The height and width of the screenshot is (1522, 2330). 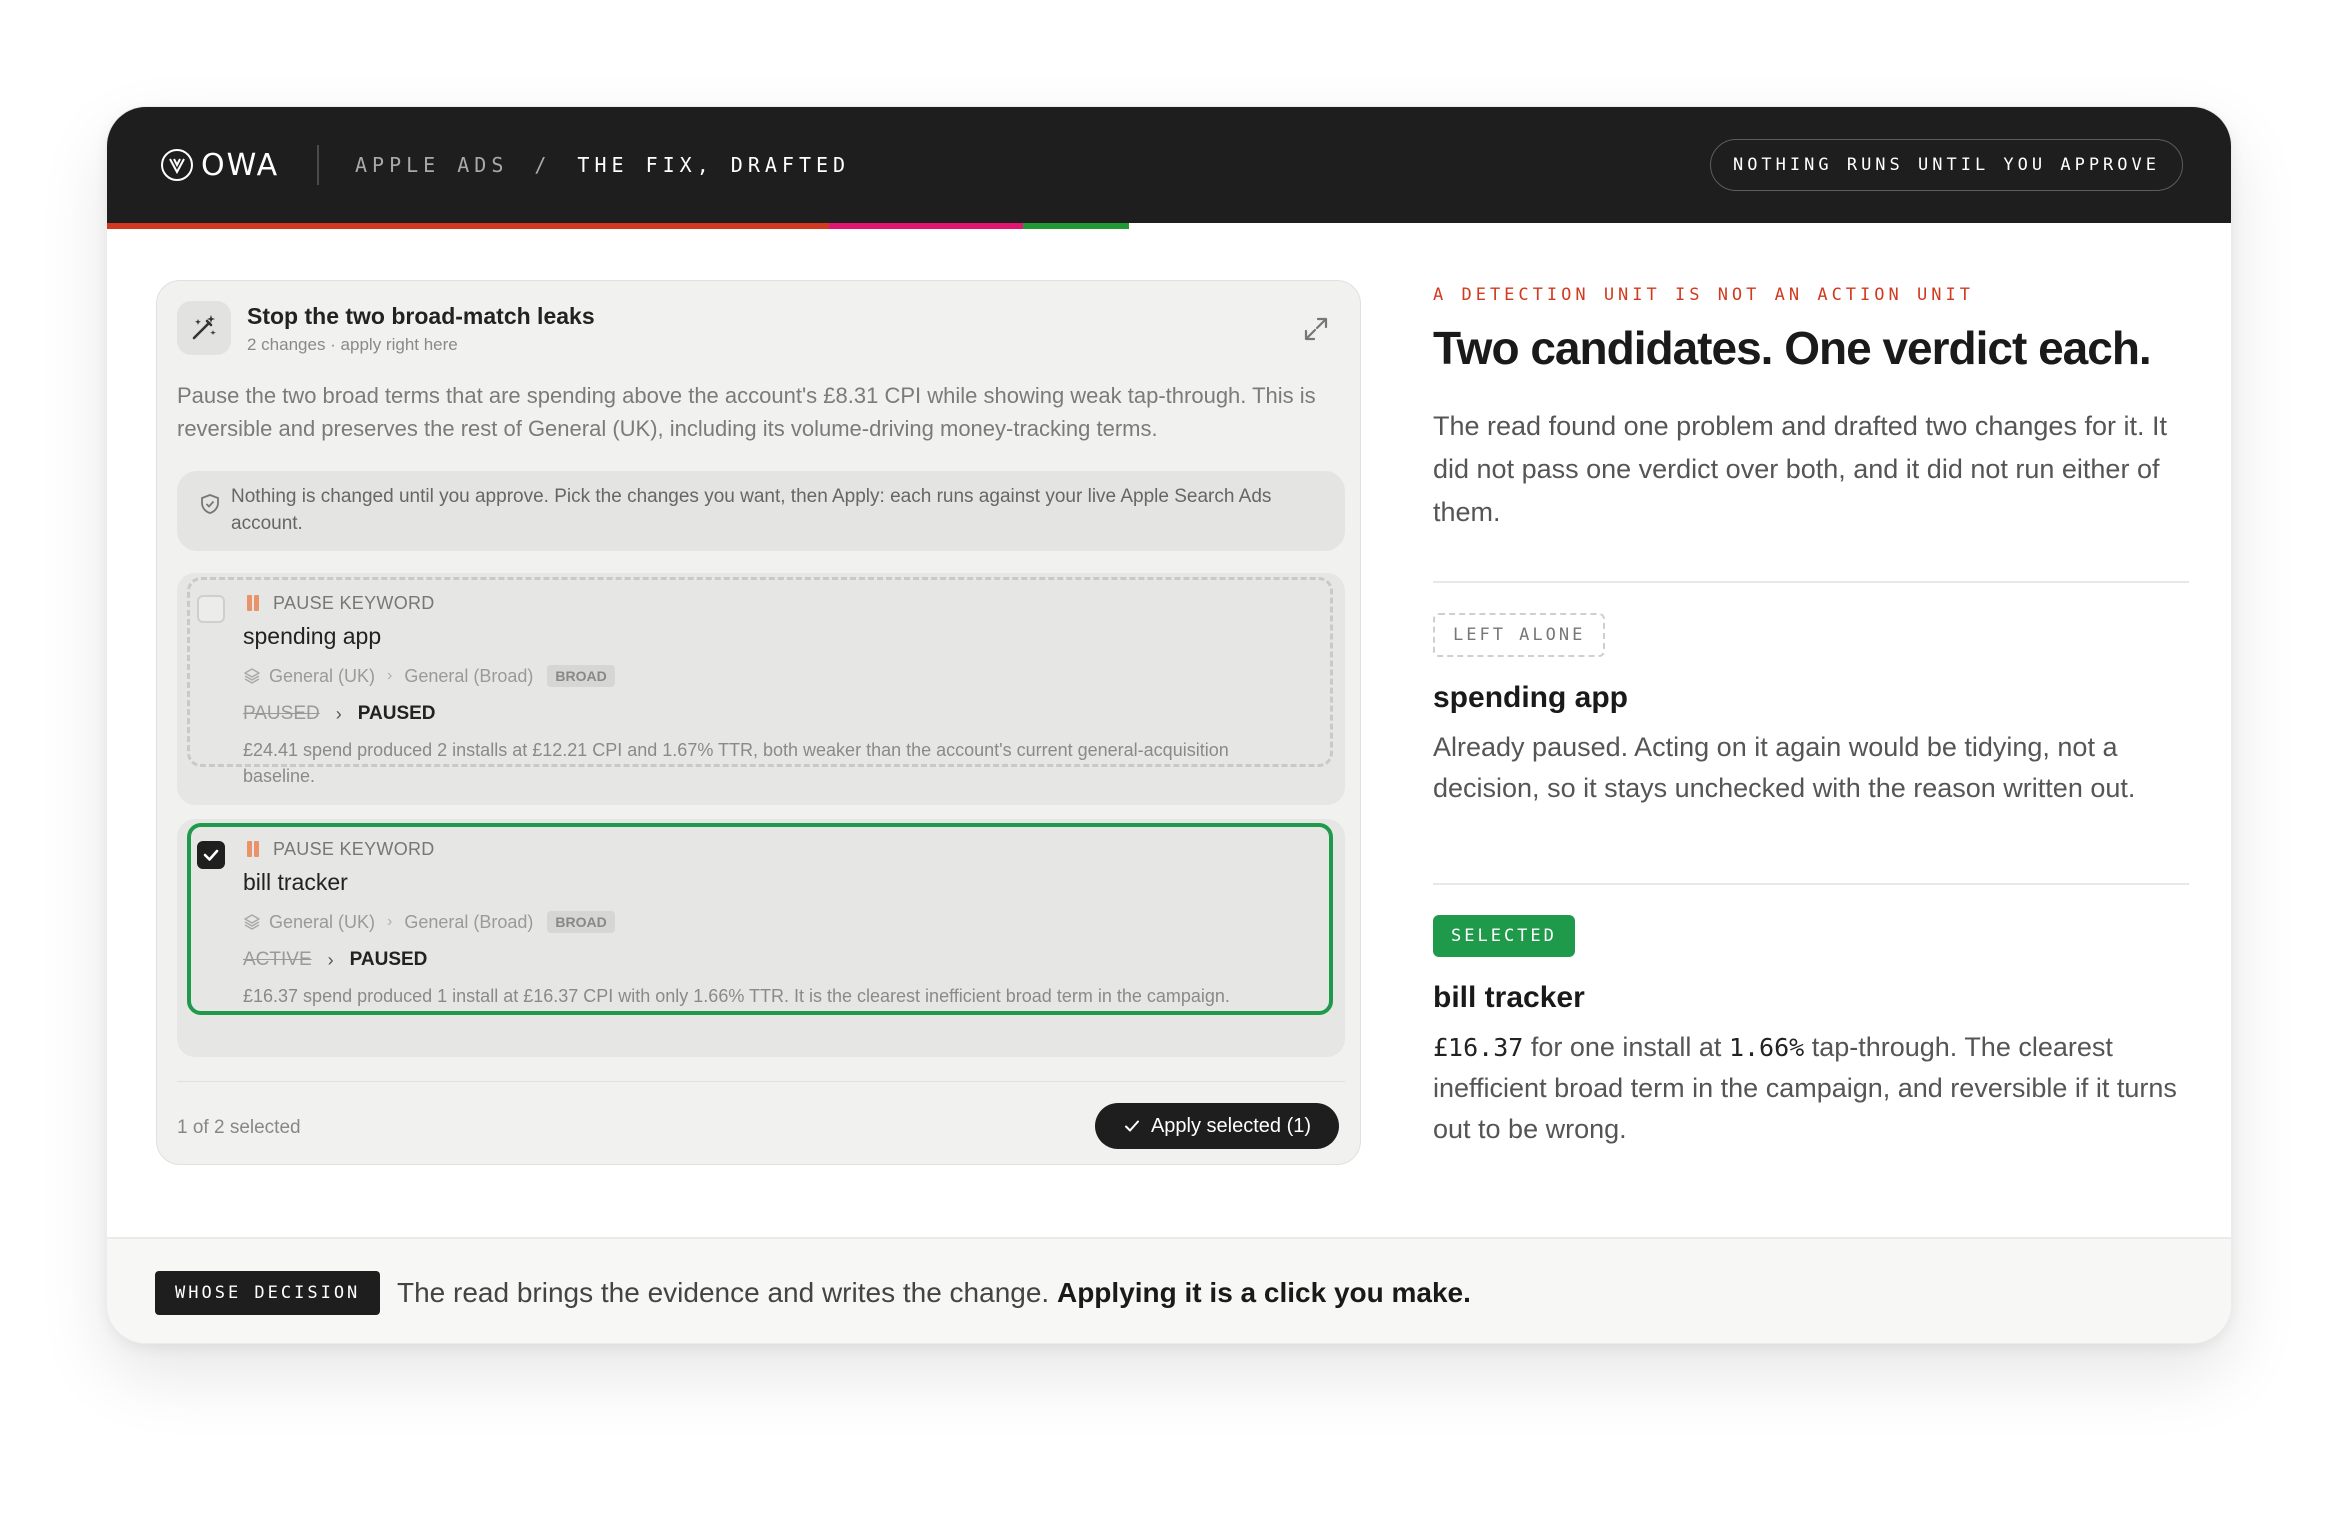 What do you see at coordinates (312, 636) in the screenshot?
I see `change-keyword: spending app` at bounding box center [312, 636].